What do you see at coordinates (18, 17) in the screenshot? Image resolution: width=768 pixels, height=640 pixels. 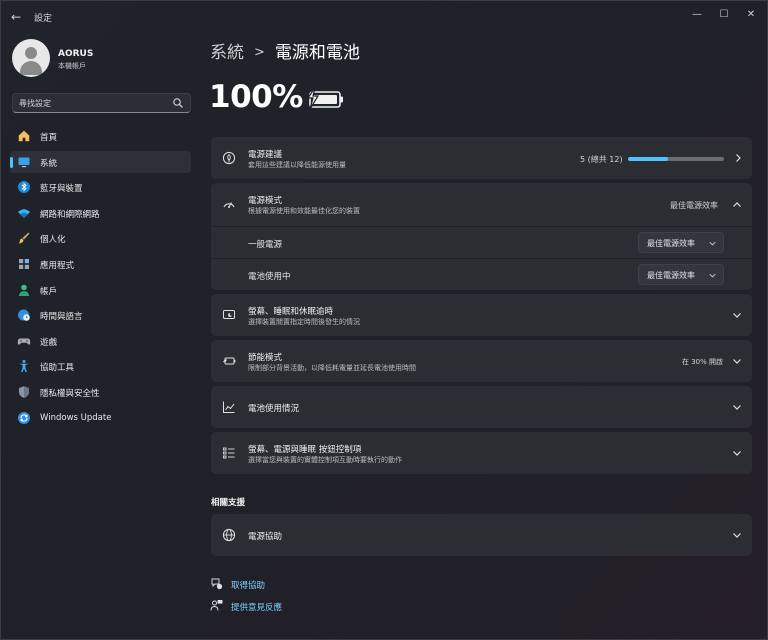 I see `back-arrow-icon: ←` at bounding box center [18, 17].